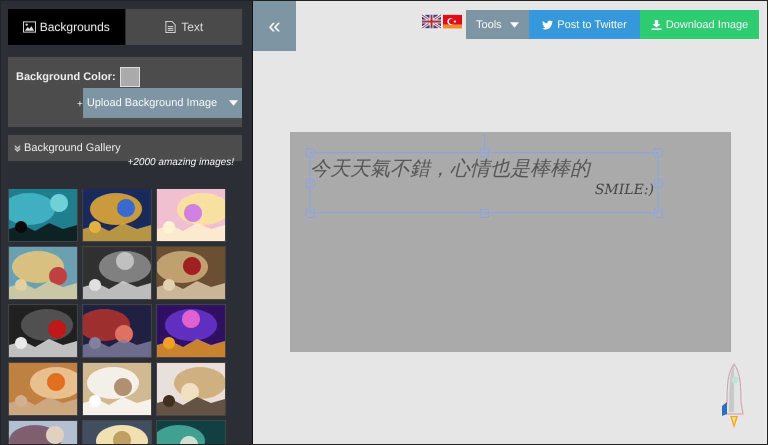  I want to click on selection-frame, so click(484, 182).